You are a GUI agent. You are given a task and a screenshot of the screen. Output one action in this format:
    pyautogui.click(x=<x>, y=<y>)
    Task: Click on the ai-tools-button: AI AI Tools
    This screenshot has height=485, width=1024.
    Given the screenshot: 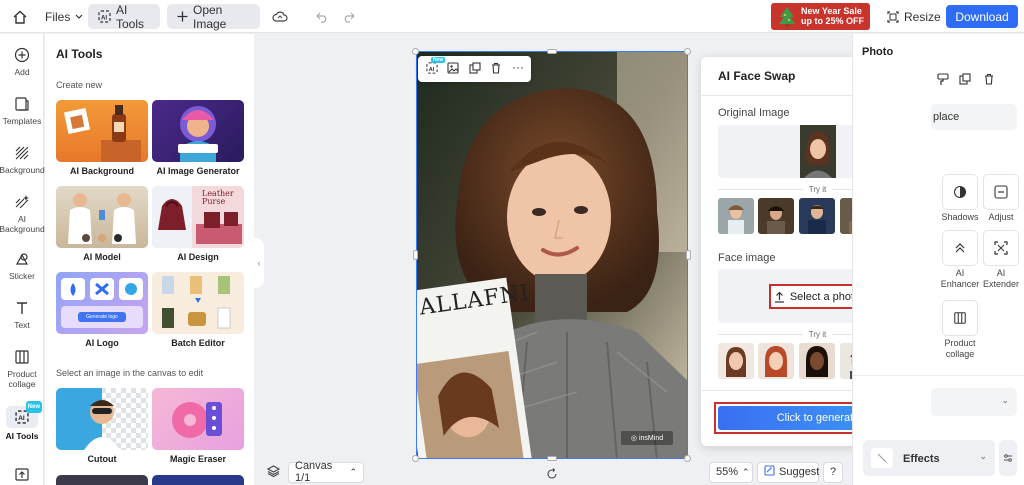 What is the action you would take?
    pyautogui.click(x=124, y=16)
    